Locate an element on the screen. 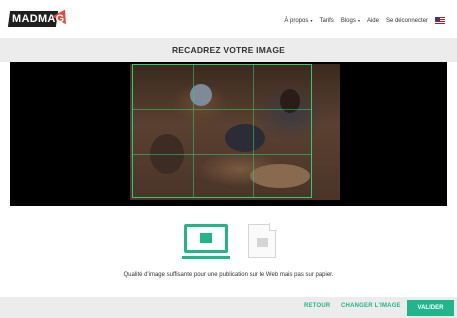 The height and width of the screenshot is (318, 457). monitor-base is located at coordinates (206, 257).